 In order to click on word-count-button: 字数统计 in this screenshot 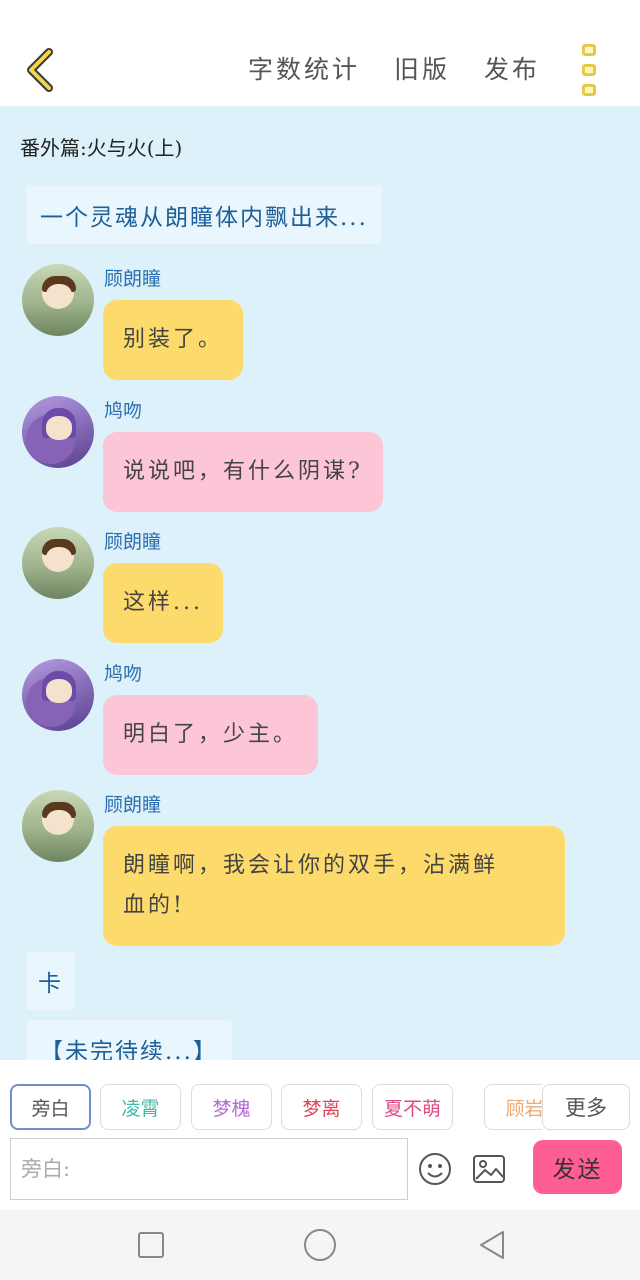, I will do `click(304, 68)`.